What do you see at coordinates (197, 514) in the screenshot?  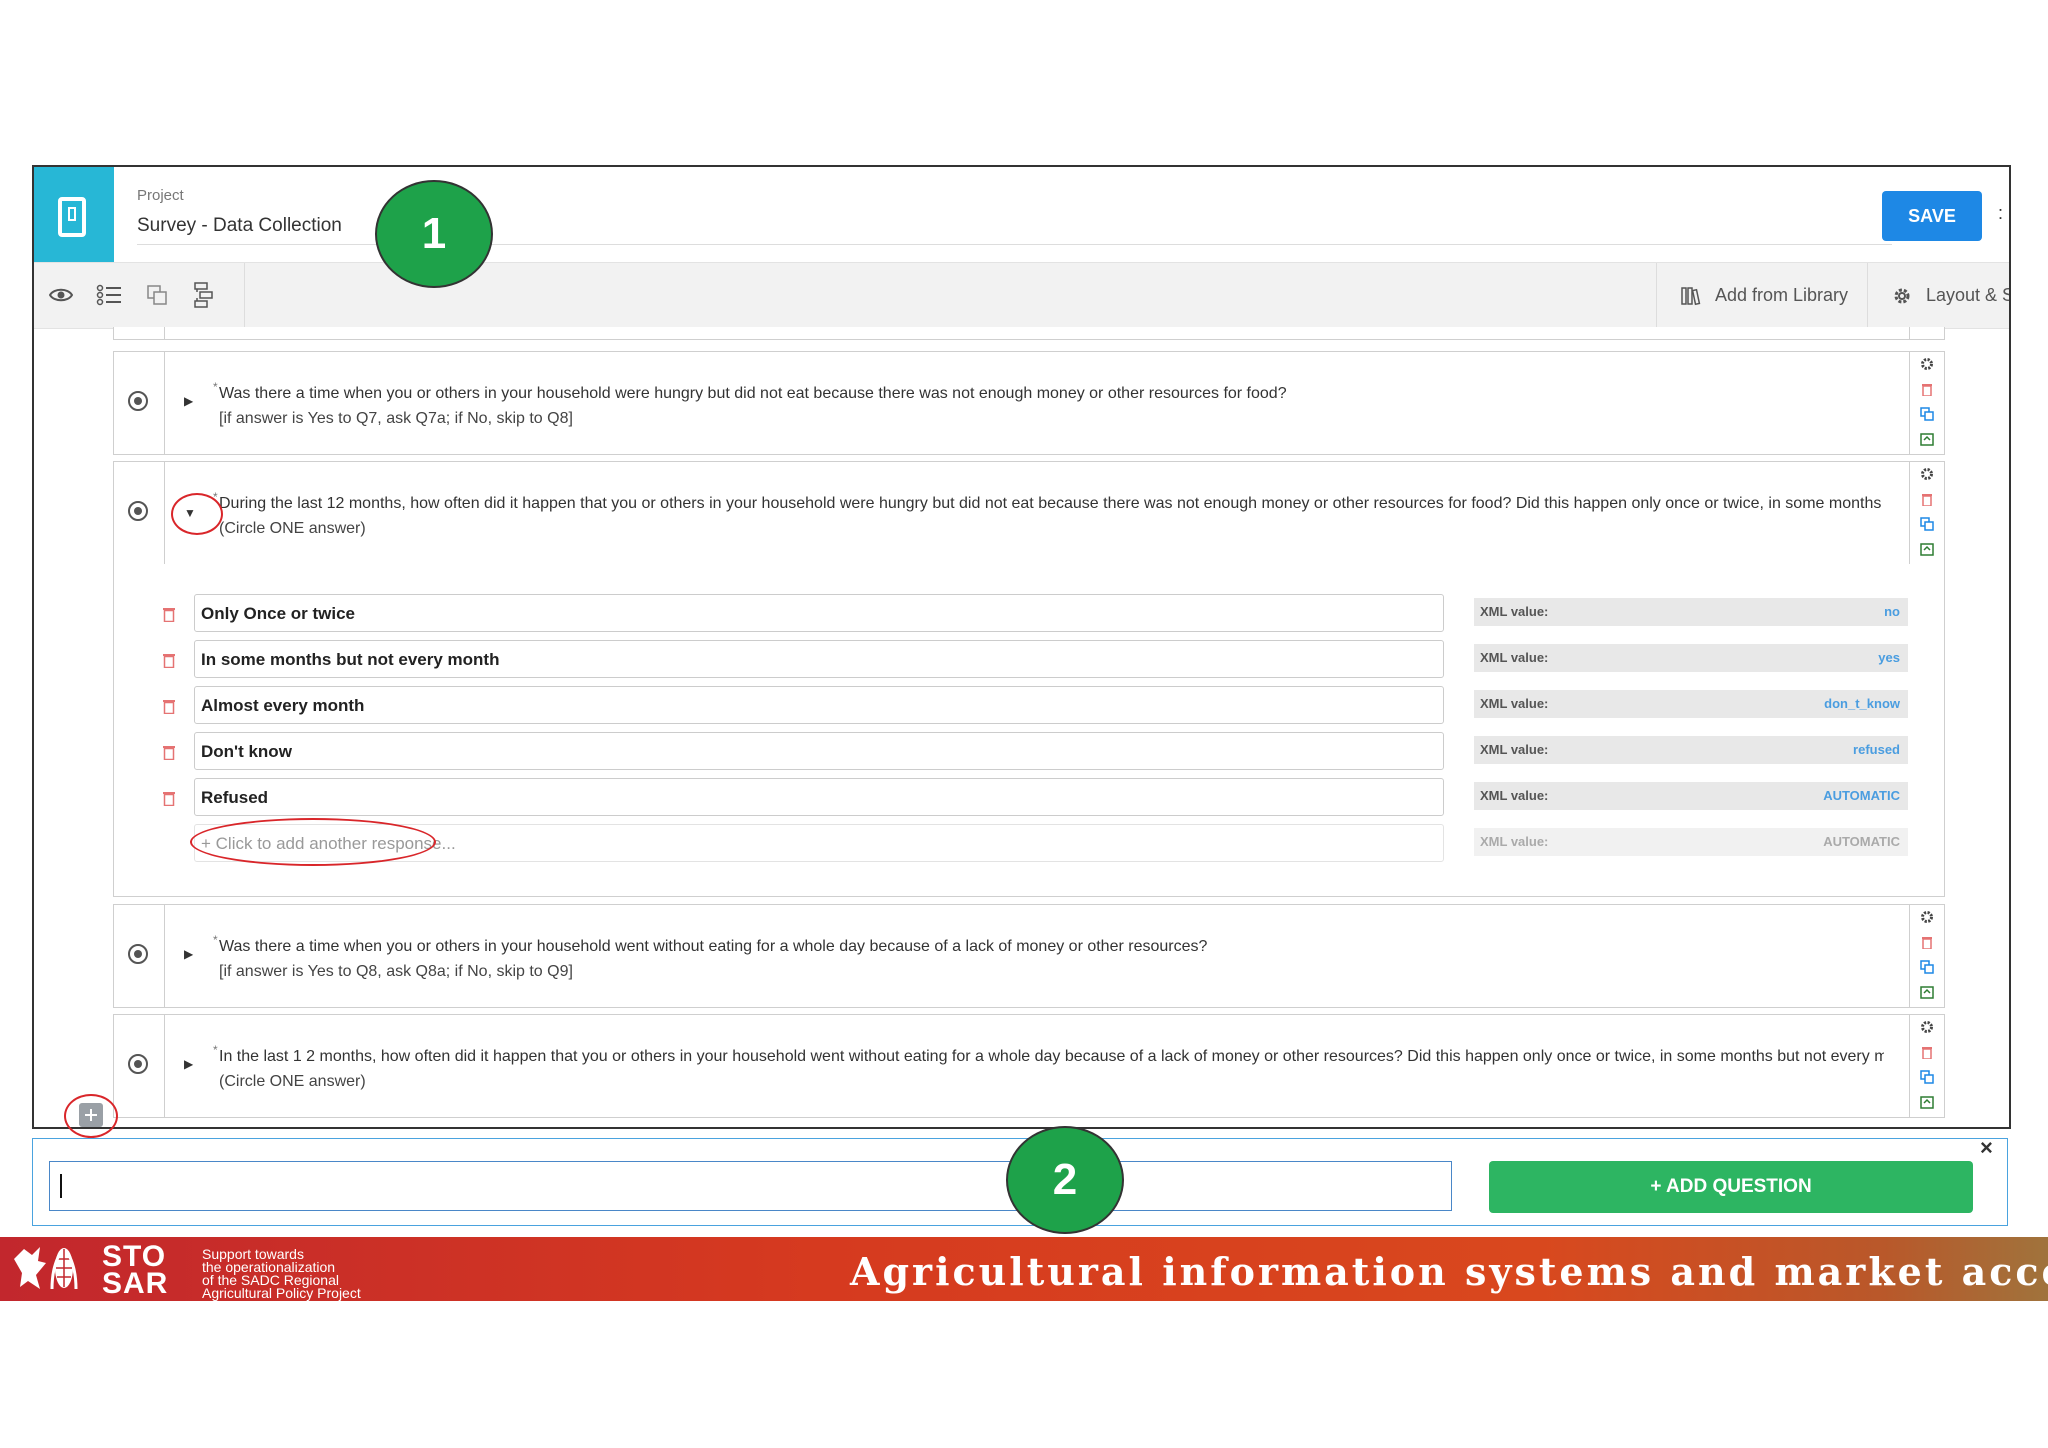 I see `highlight-oval-caret` at bounding box center [197, 514].